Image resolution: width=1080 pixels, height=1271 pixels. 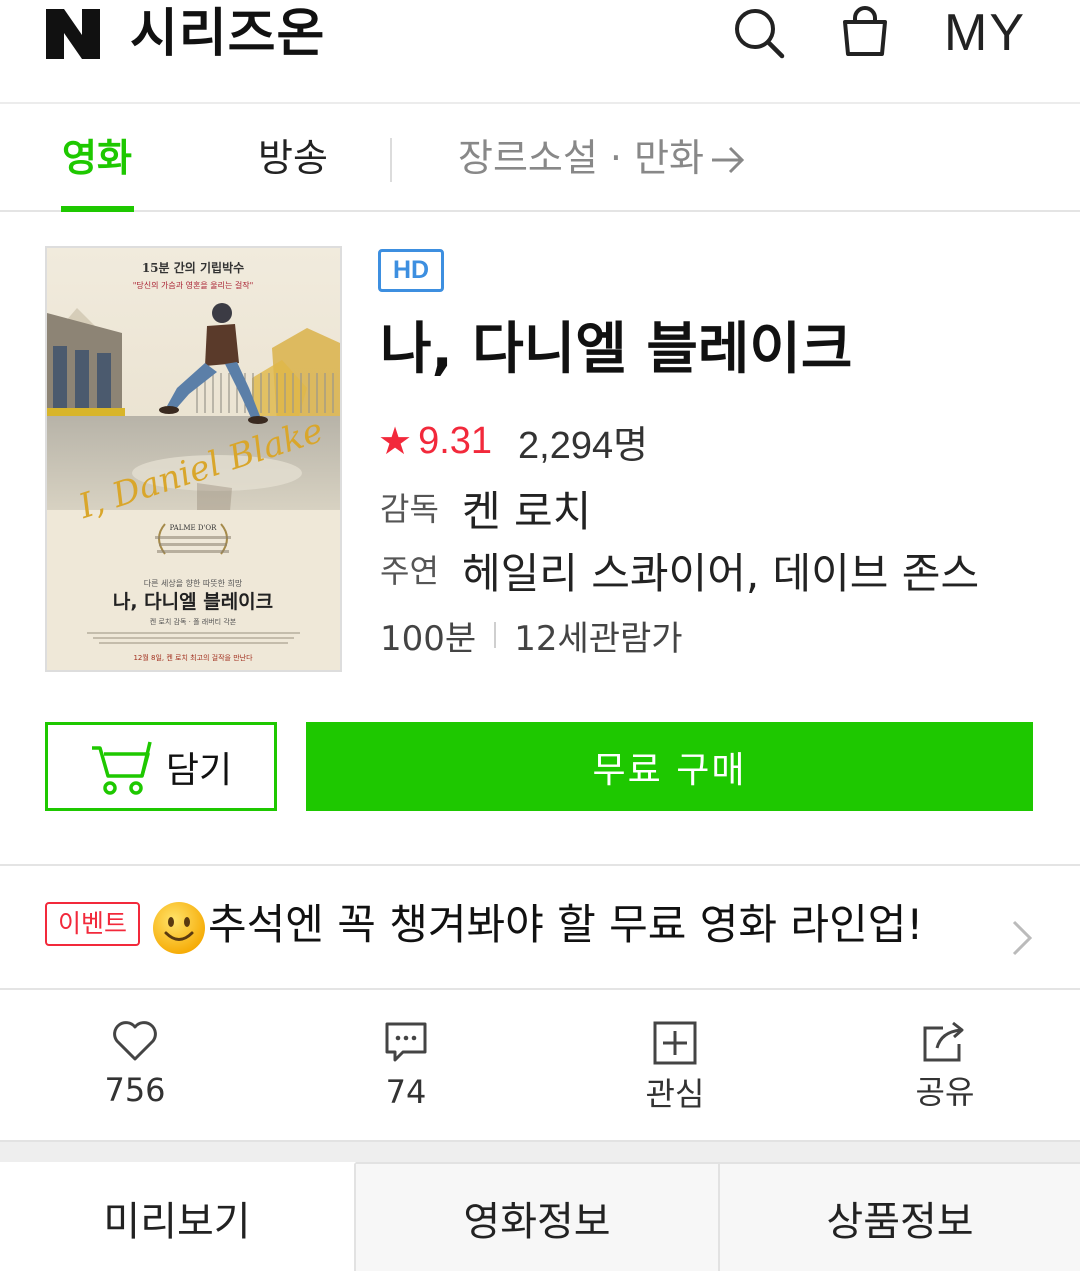 What do you see at coordinates (406, 1070) in the screenshot?
I see `comment-button: 74` at bounding box center [406, 1070].